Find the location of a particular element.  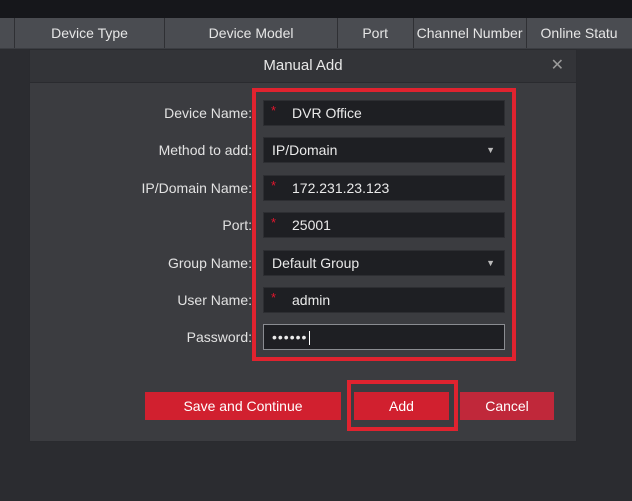

user-label: User Name: is located at coordinates (214, 300).